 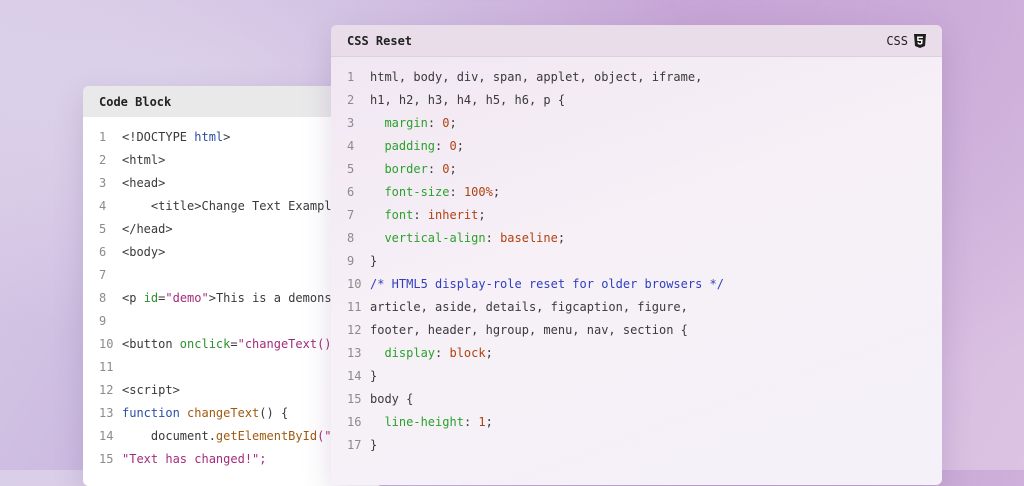 I want to click on code-text: display: block;, so click(x=431, y=352).